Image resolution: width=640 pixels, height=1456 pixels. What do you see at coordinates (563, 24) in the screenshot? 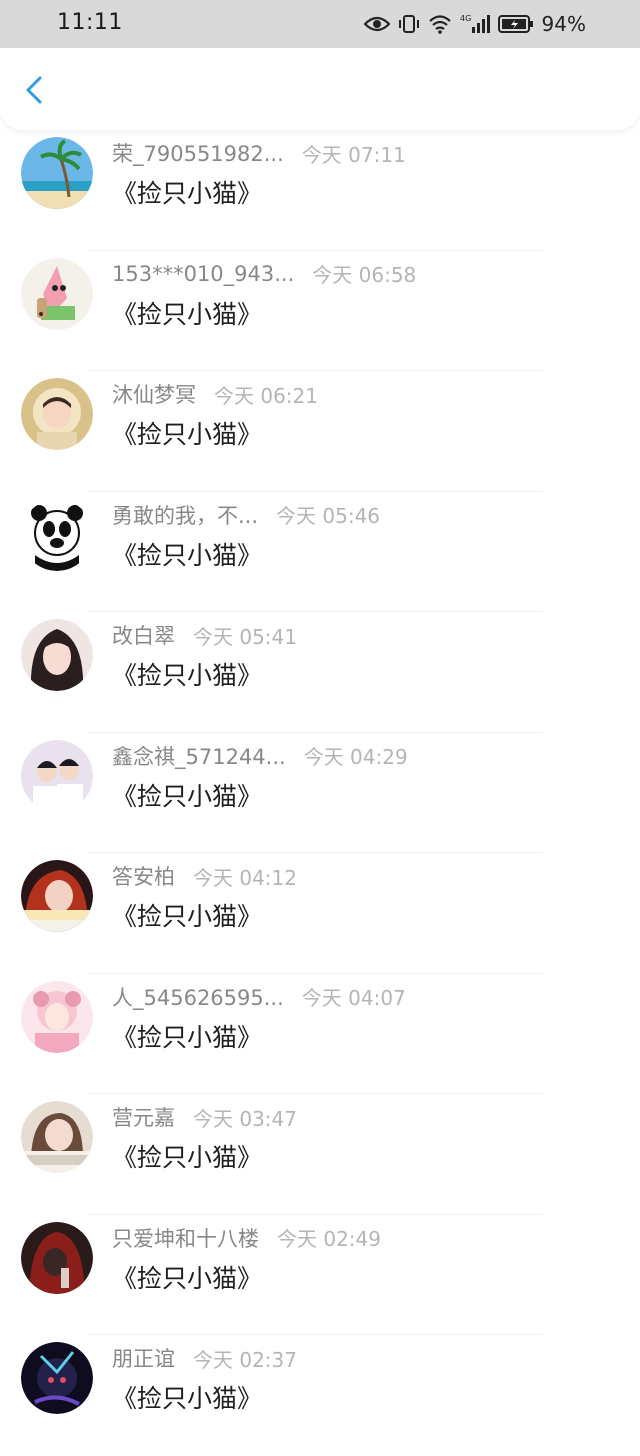
I see `battery-percent: 94%` at bounding box center [563, 24].